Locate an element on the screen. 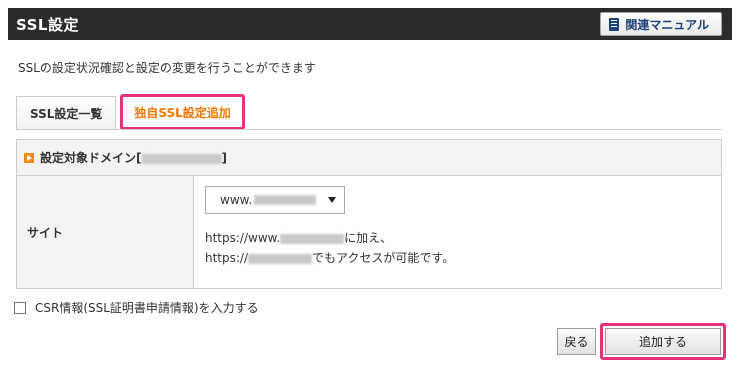 This screenshot has width=740, height=366. tab-bar: SSL設定一覧 独自SSL設定追加 is located at coordinates (130, 112).